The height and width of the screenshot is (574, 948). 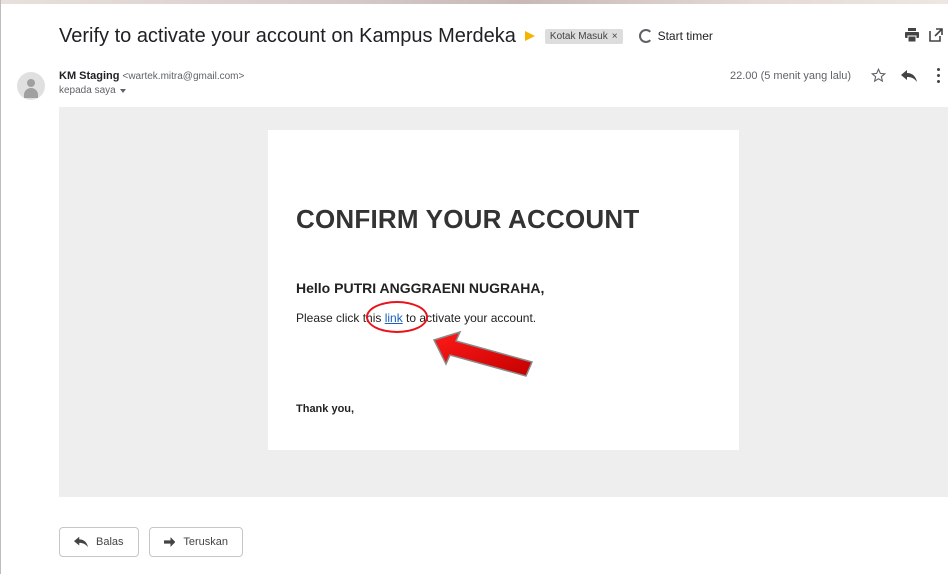 What do you see at coordinates (878, 75) in the screenshot?
I see `star-icon` at bounding box center [878, 75].